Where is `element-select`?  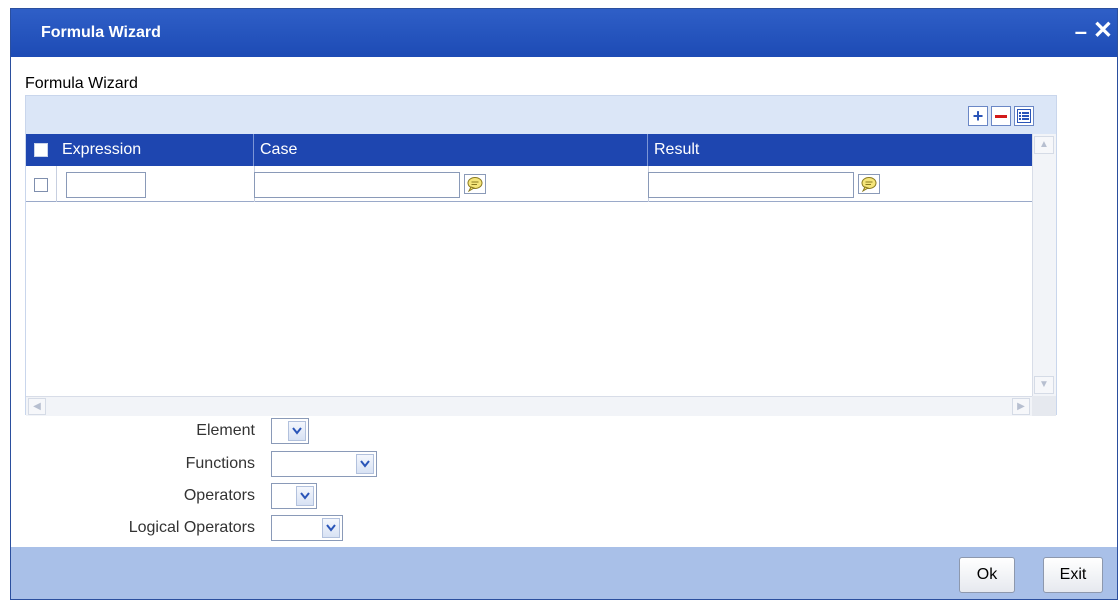 element-select is located at coordinates (290, 431).